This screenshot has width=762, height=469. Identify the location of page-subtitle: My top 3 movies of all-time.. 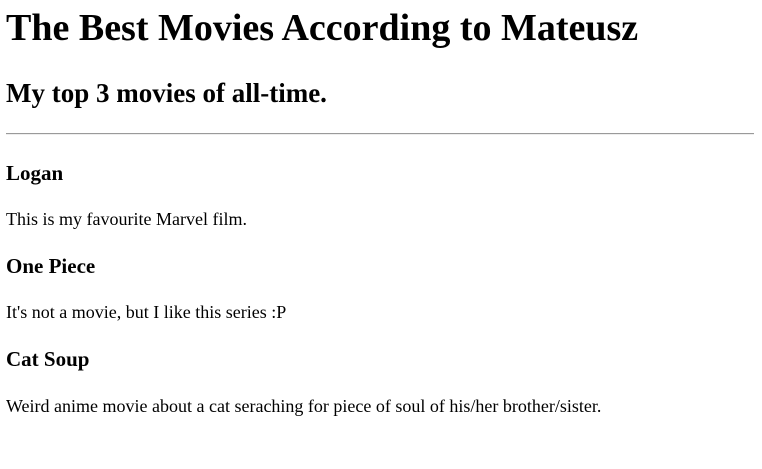
(166, 93).